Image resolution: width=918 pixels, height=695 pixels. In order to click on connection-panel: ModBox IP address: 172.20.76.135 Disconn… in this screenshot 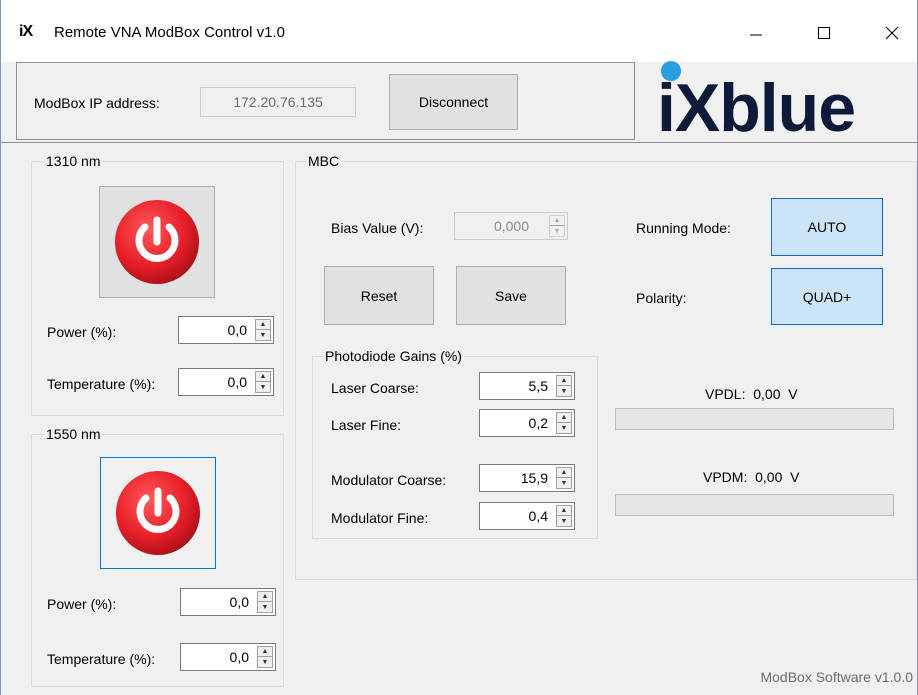, I will do `click(325, 101)`.